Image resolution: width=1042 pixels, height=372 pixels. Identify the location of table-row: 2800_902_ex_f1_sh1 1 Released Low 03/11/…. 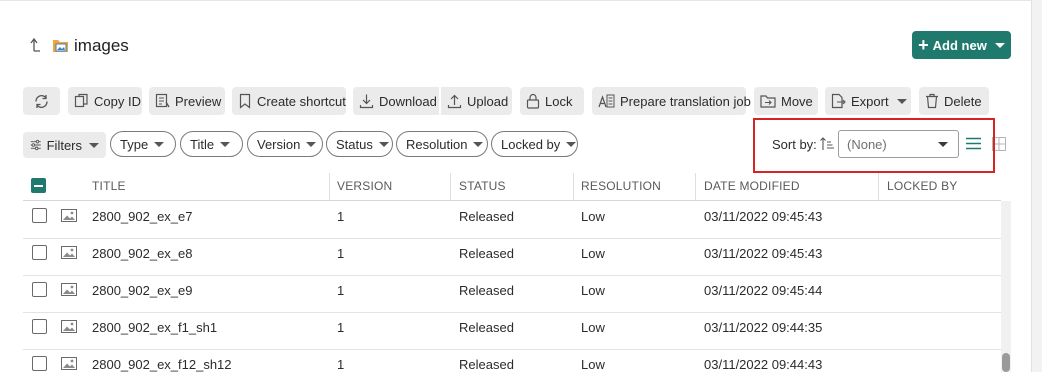
(512, 331).